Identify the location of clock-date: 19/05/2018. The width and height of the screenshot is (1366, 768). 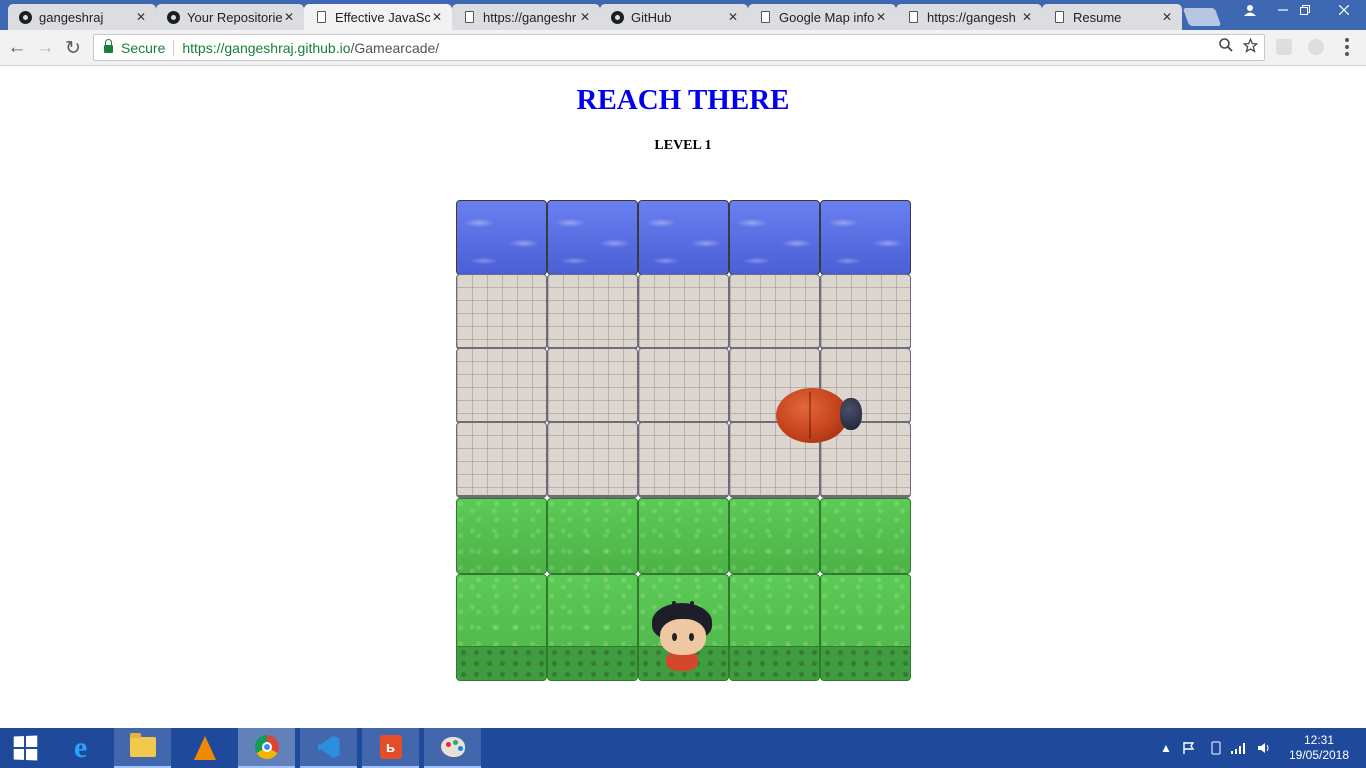
(1319, 755).